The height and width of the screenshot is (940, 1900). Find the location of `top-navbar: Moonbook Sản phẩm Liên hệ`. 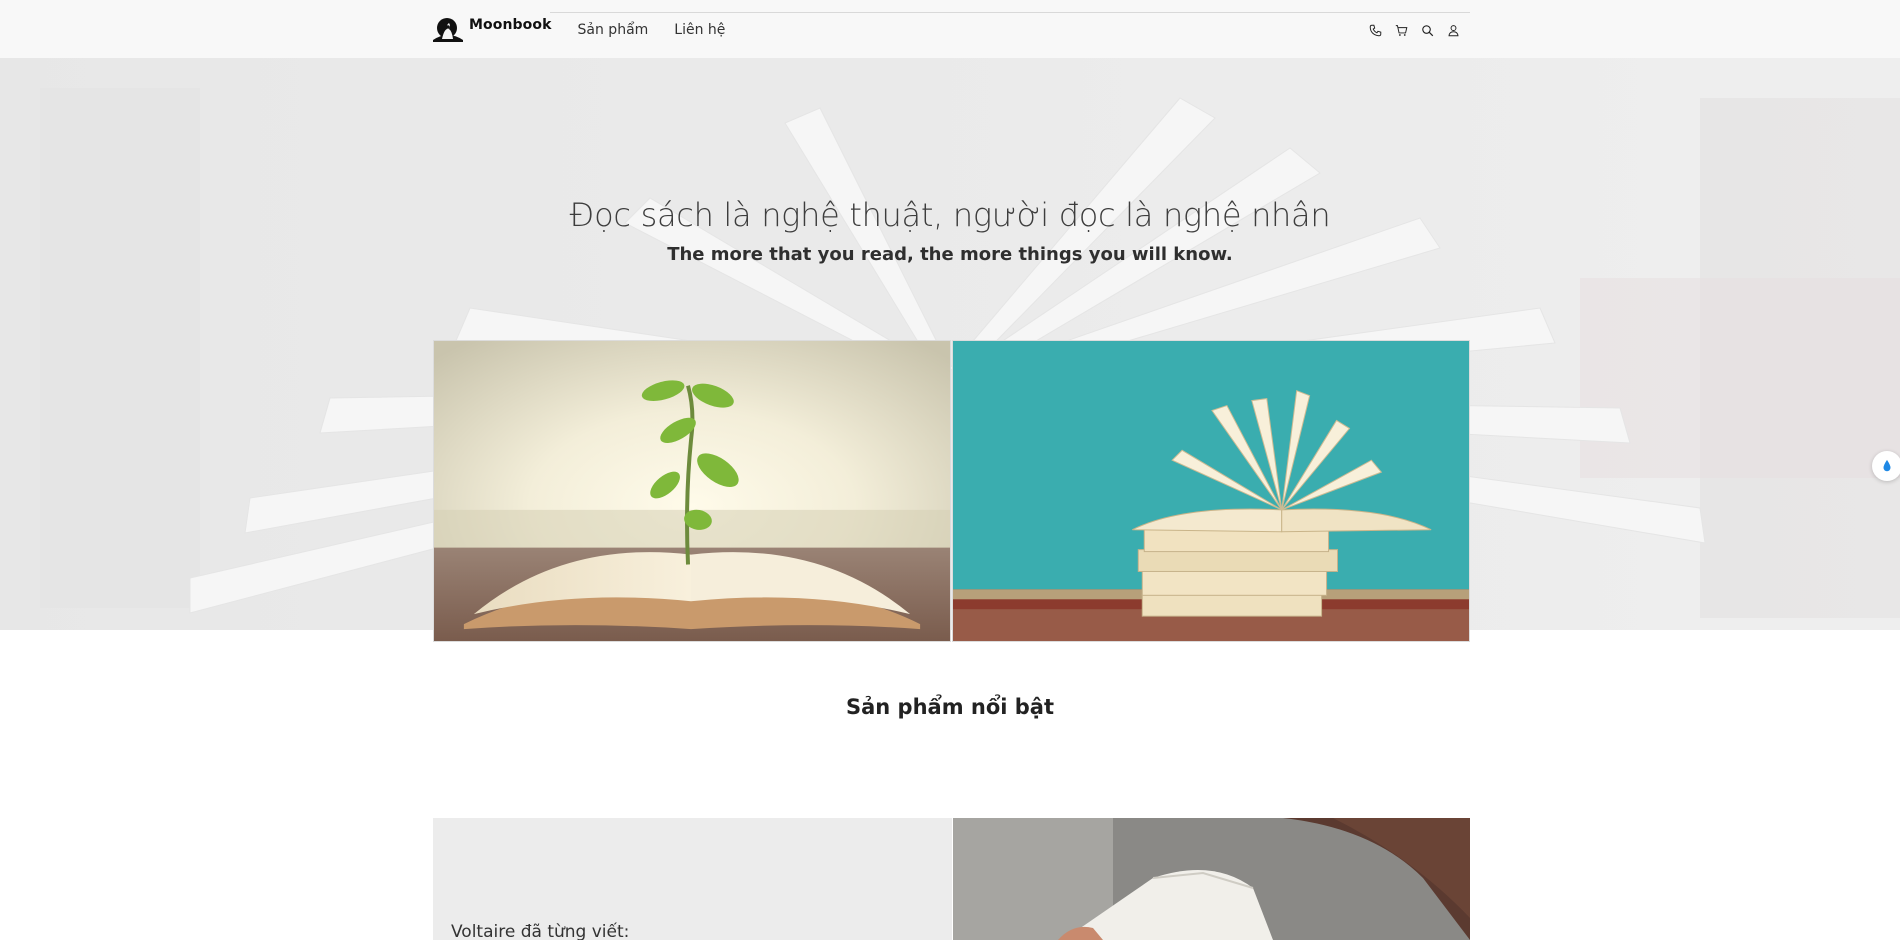

top-navbar: Moonbook Sản phẩm Liên hệ is located at coordinates (950, 29).